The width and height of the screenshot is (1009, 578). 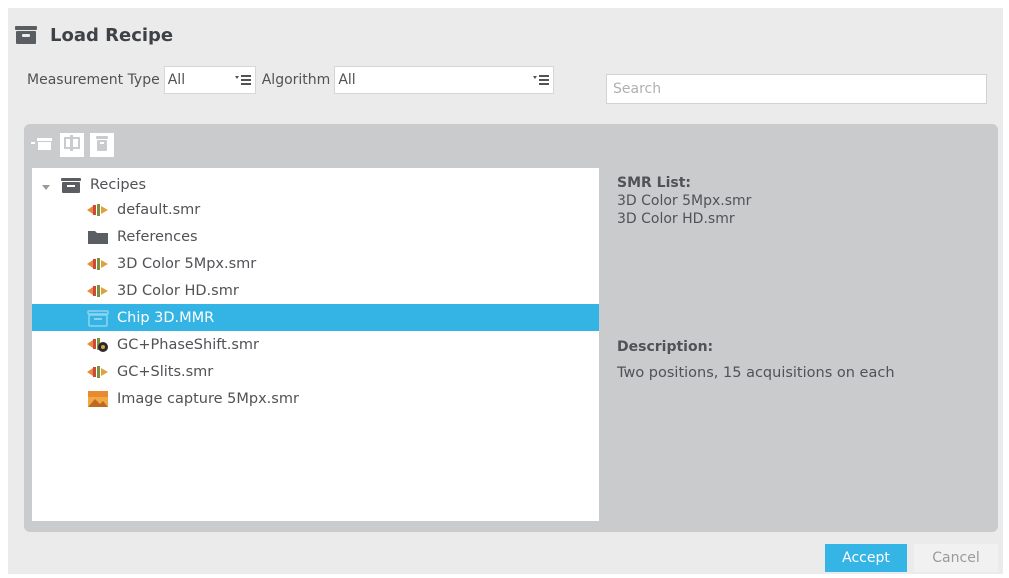 I want to click on recipe-toolbar, so click(x=72, y=146).